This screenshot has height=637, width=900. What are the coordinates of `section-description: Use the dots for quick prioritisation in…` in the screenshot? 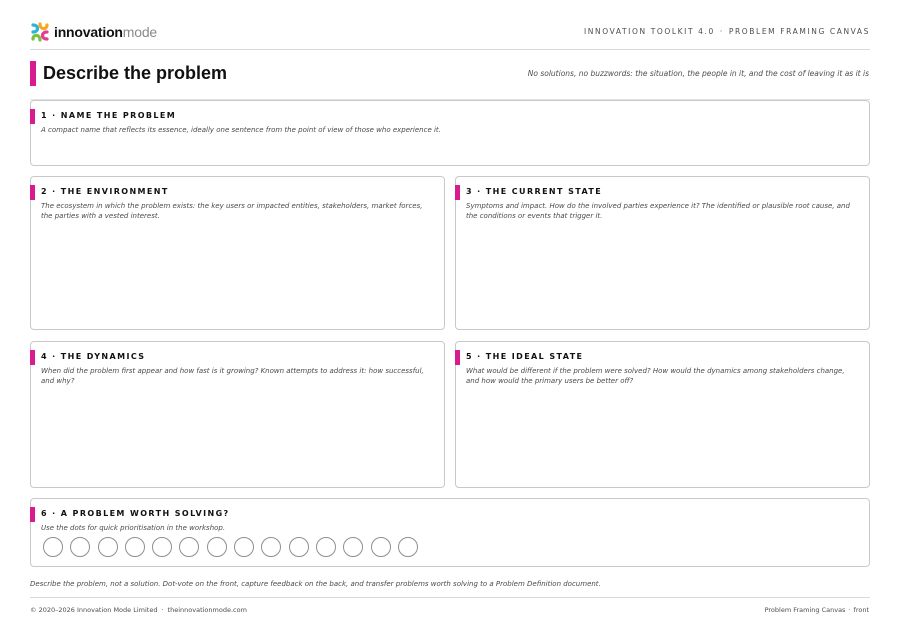 It's located at (133, 528).